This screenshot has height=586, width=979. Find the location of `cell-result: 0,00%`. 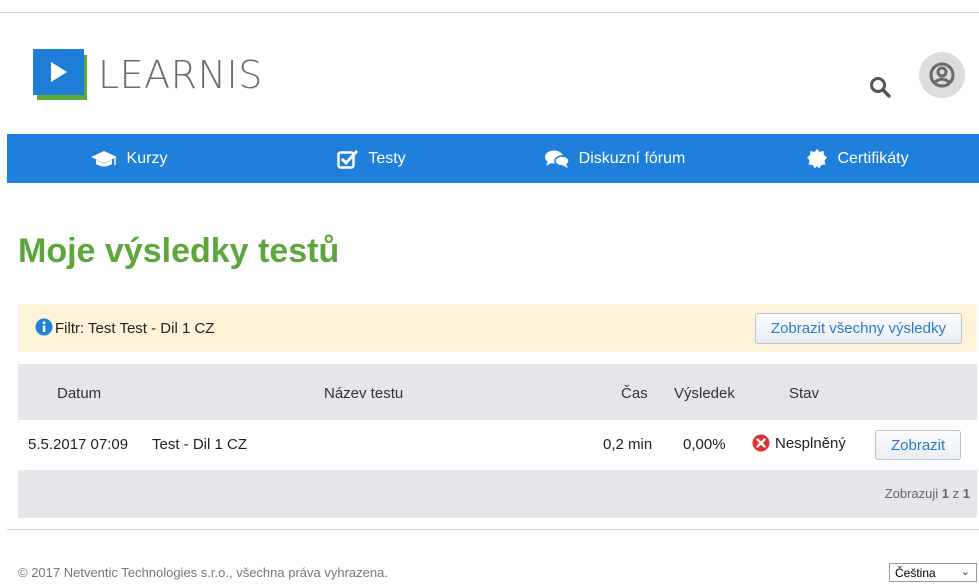

cell-result: 0,00% is located at coordinates (704, 444).